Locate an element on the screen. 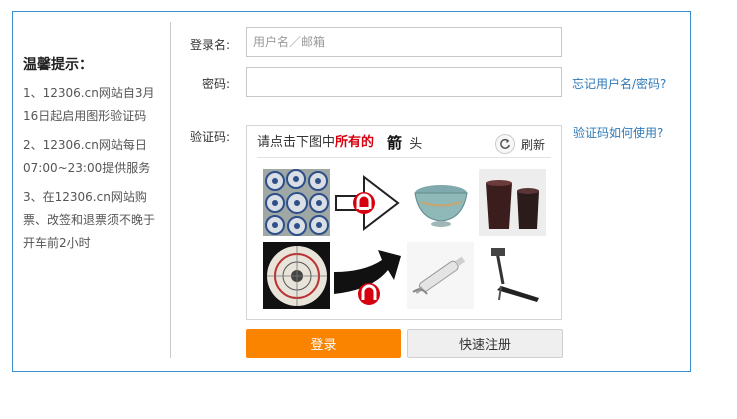  captcha-target-char-2: 头 is located at coordinates (416, 144).